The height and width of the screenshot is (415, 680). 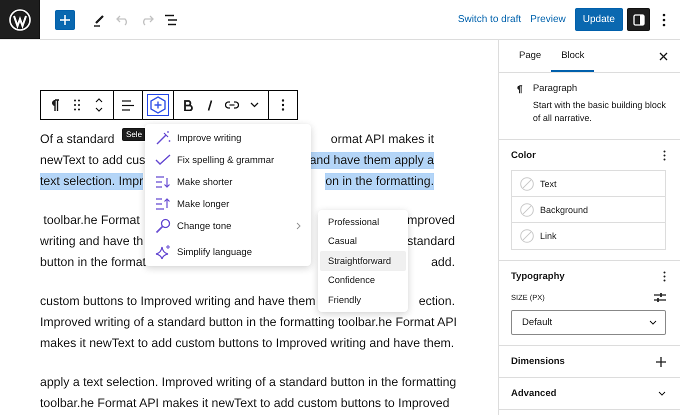 I want to click on color-setting-item: Text, so click(x=588, y=184).